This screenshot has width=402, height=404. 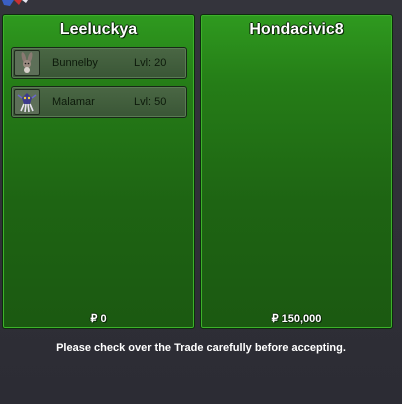 What do you see at coordinates (150, 63) in the screenshot?
I see `pokemon-level: Lvl: 20` at bounding box center [150, 63].